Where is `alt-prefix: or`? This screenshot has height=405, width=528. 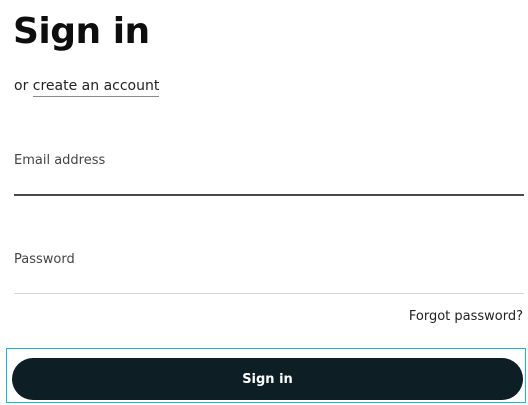
alt-prefix: or is located at coordinates (21, 86).